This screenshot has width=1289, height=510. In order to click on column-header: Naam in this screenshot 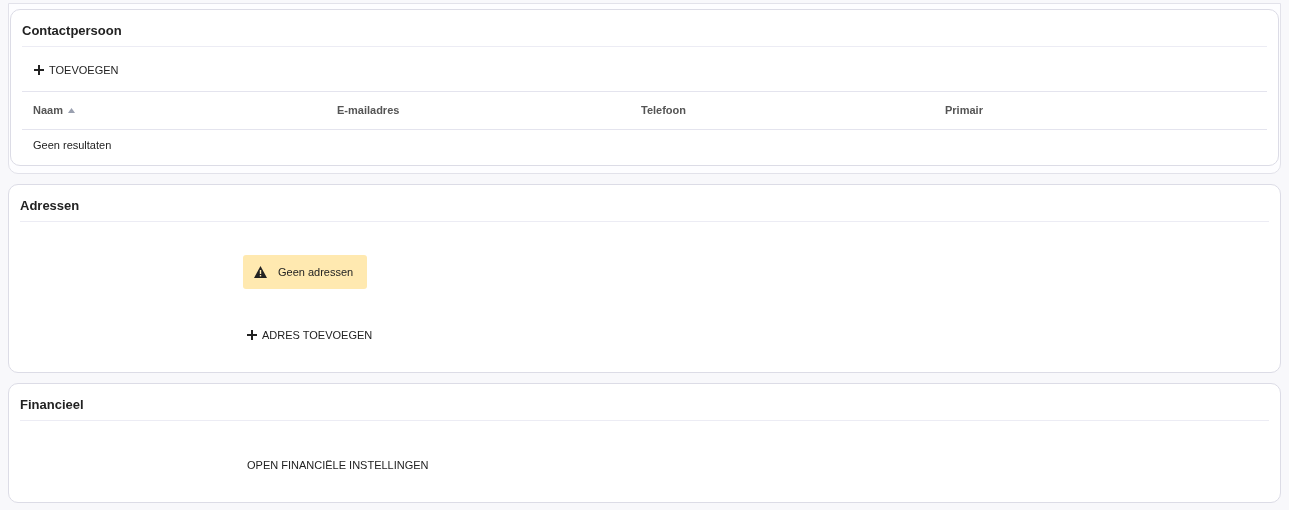, I will do `click(48, 110)`.